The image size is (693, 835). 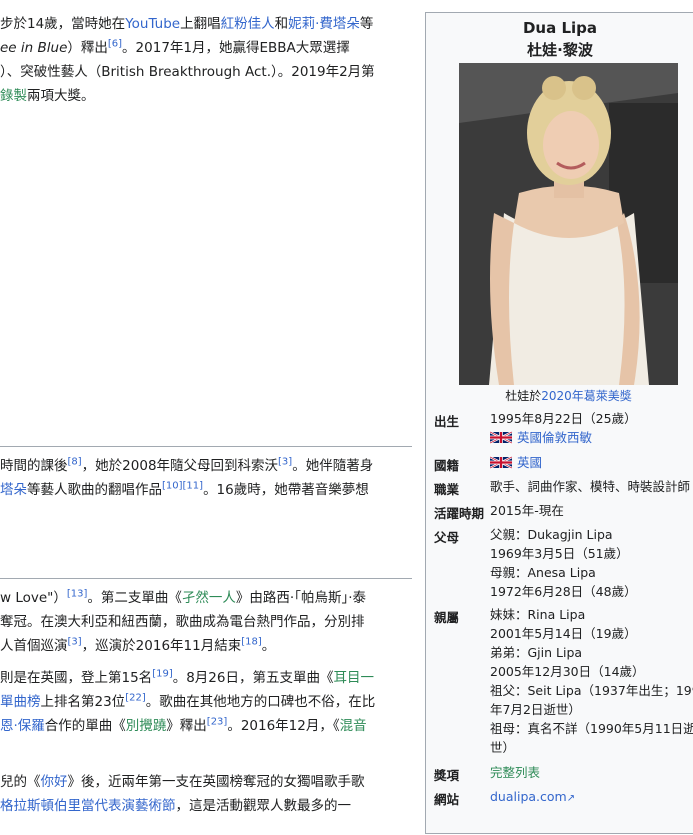 I want to click on link-glastonbury: 格拉斯頓伯里當代表演藝術節, so click(x=88, y=806).